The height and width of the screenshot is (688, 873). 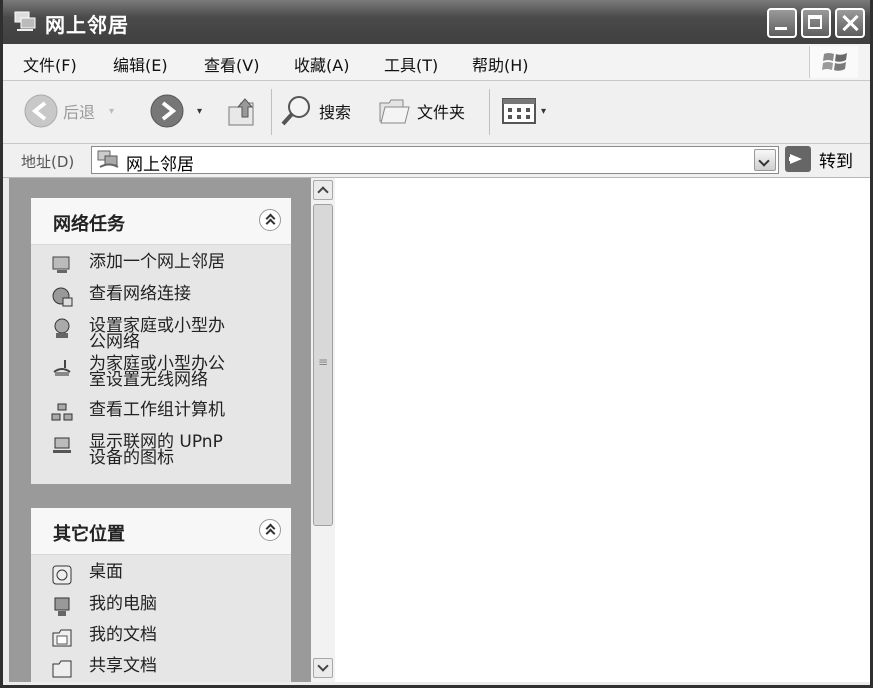 I want to click on scroll-thumb, so click(x=323, y=365).